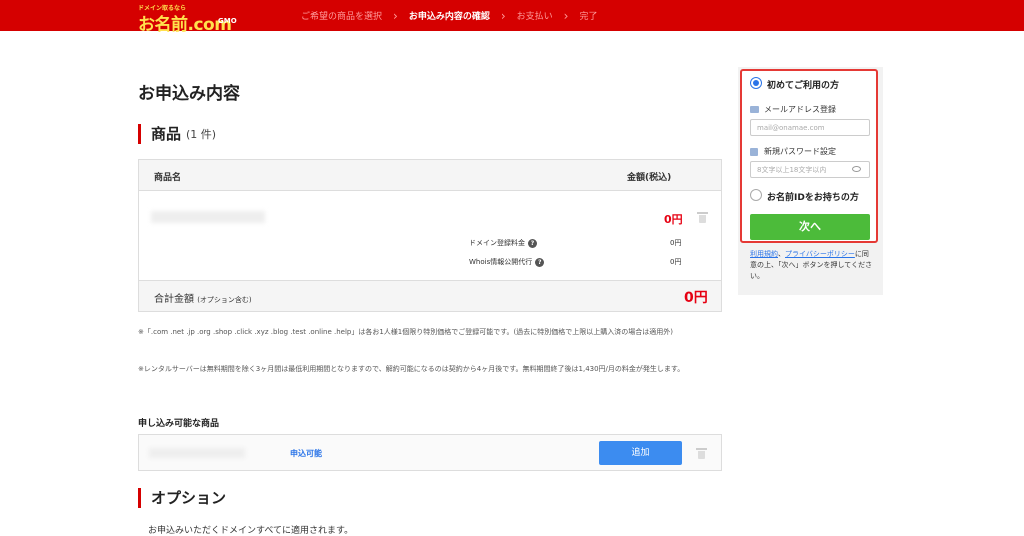  I want to click on fee-domain-registration: ドメイン登録料金 ?, so click(503, 243).